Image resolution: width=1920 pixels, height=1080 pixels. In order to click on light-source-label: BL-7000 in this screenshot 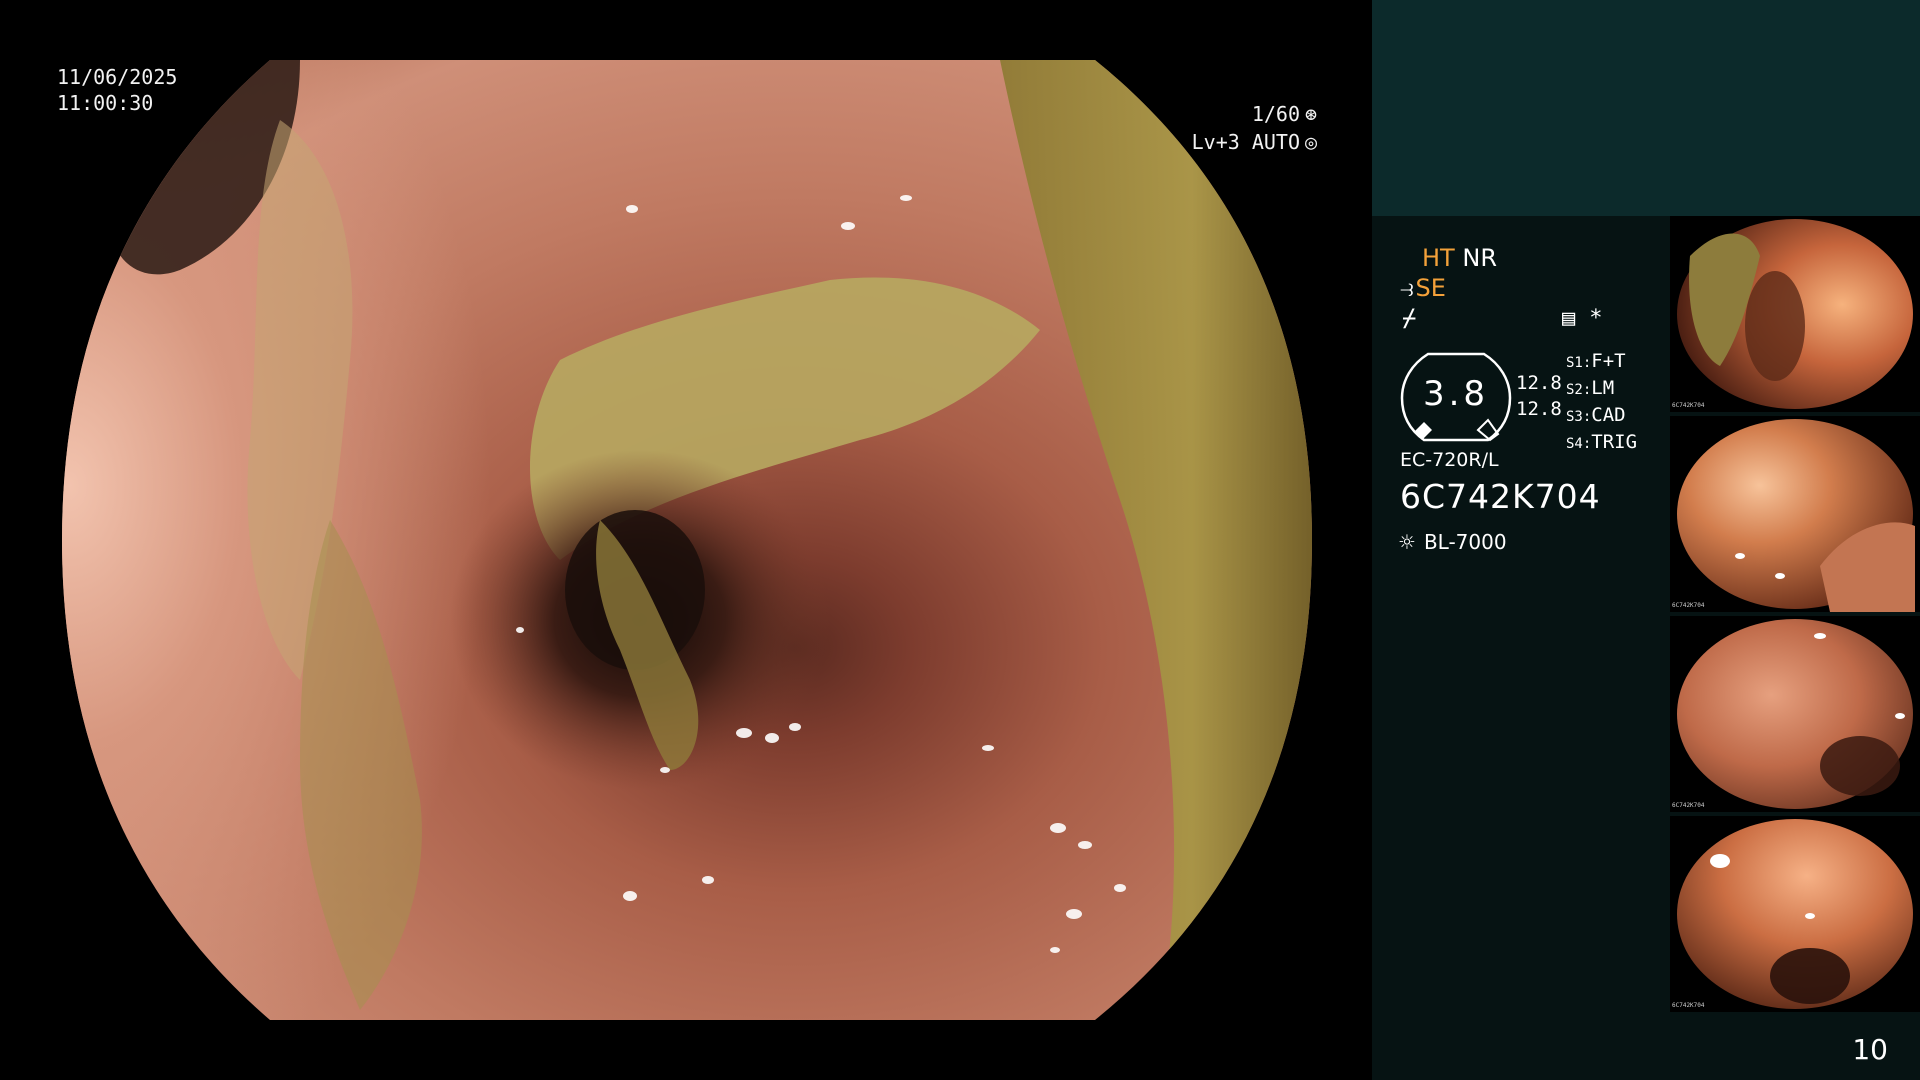, I will do `click(1465, 542)`.